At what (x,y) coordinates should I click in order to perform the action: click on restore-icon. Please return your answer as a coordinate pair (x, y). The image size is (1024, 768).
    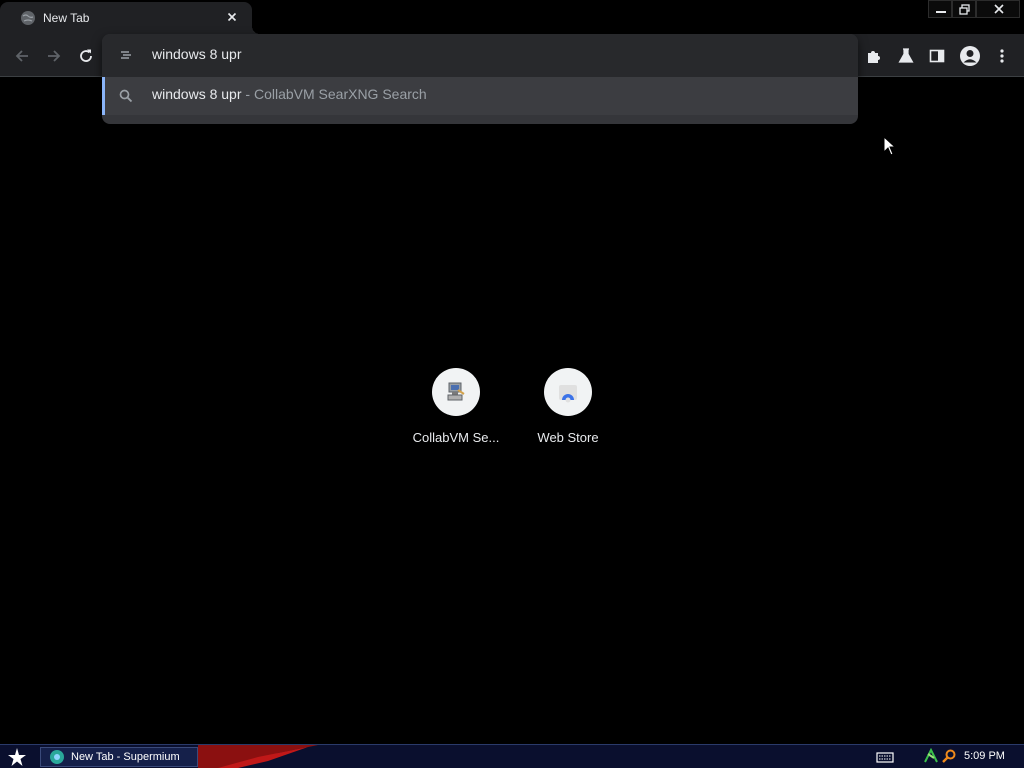
    Looking at the image, I should click on (964, 9).